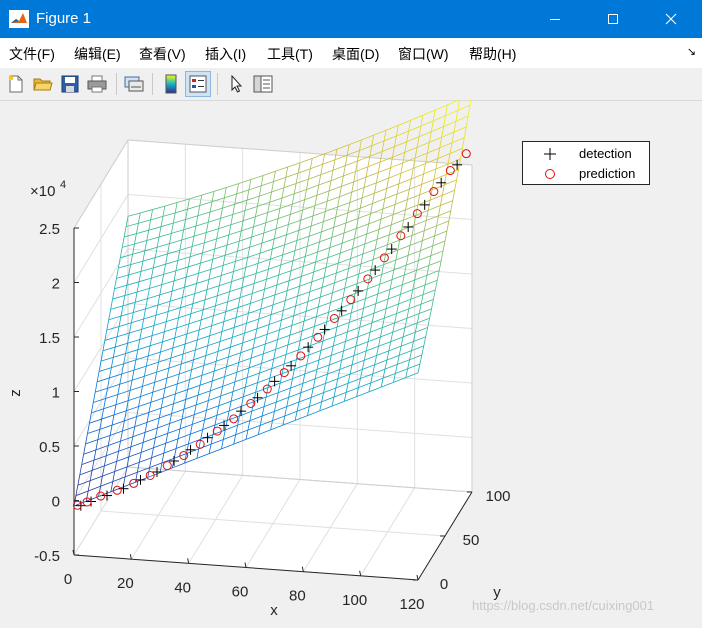  Describe the element at coordinates (492, 54) in the screenshot. I see `menu-help: 帮助(H)` at that location.